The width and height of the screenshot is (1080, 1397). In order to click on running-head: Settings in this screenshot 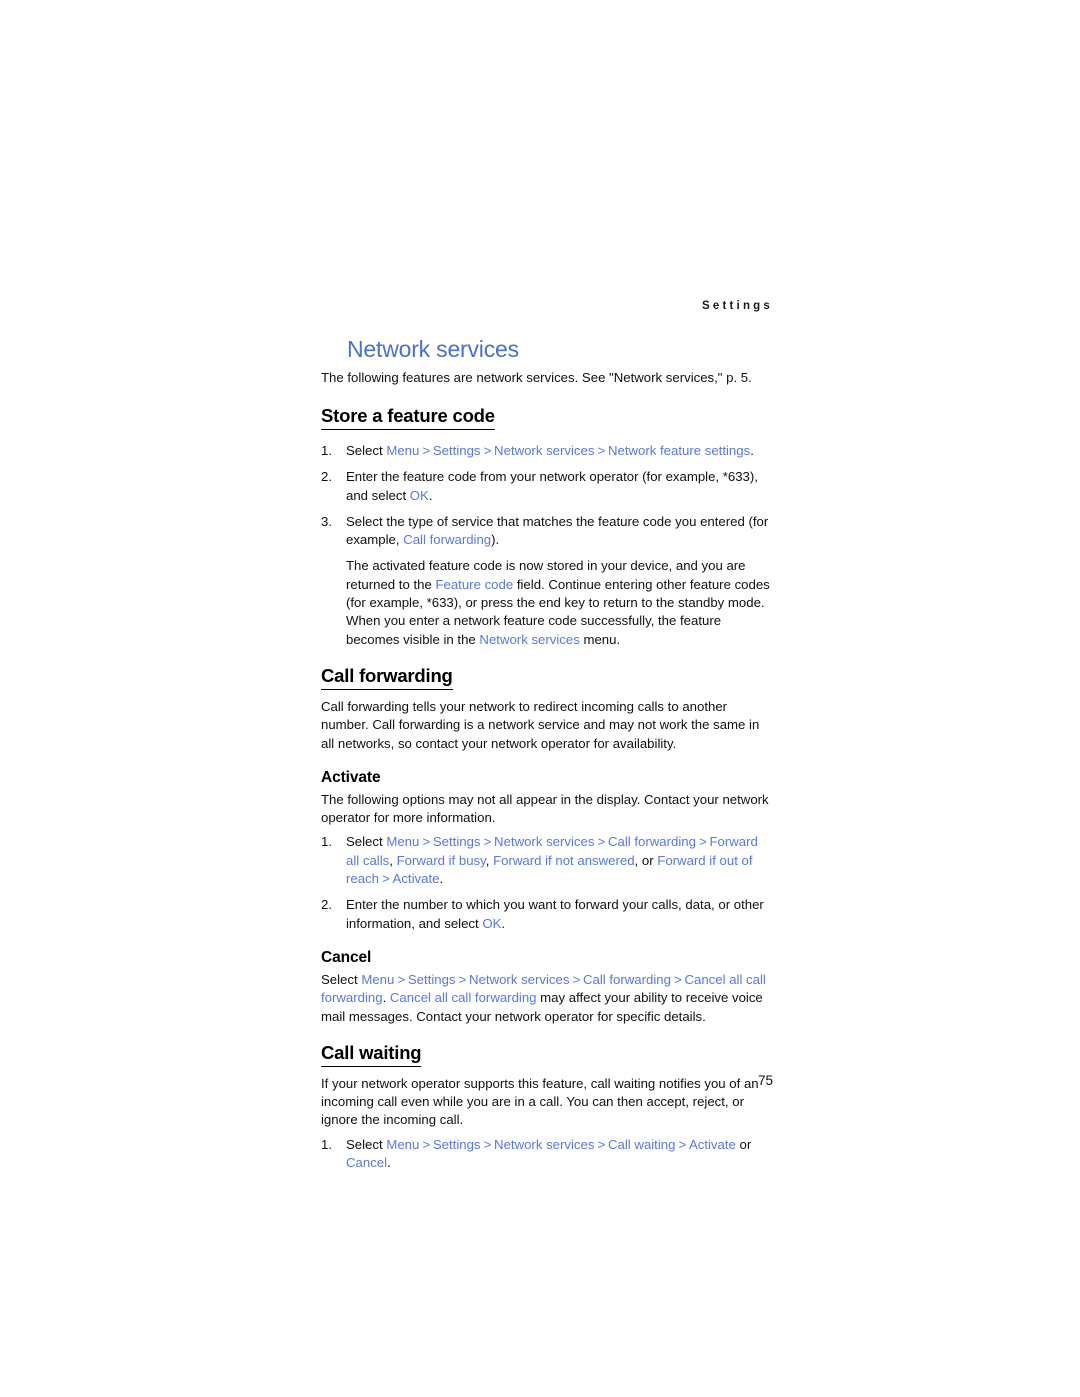, I will do `click(737, 306)`.